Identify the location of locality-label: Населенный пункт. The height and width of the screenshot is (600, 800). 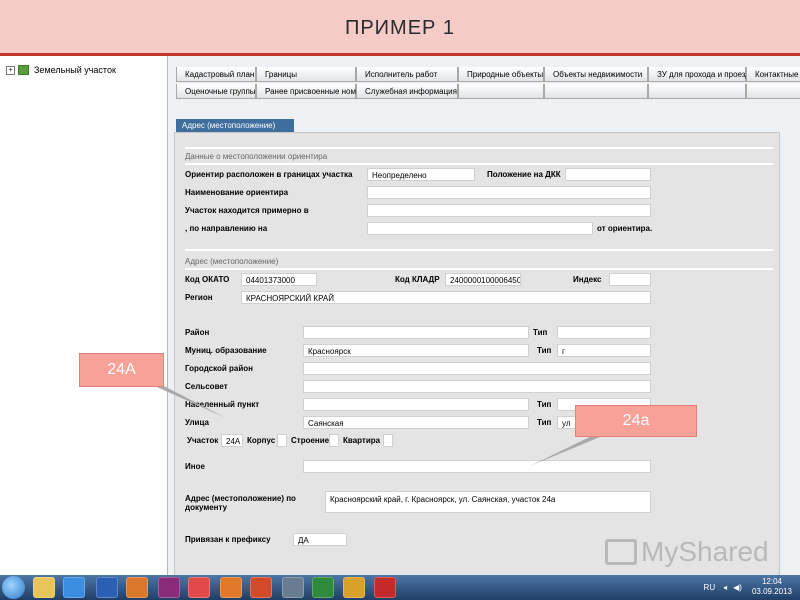
(222, 404).